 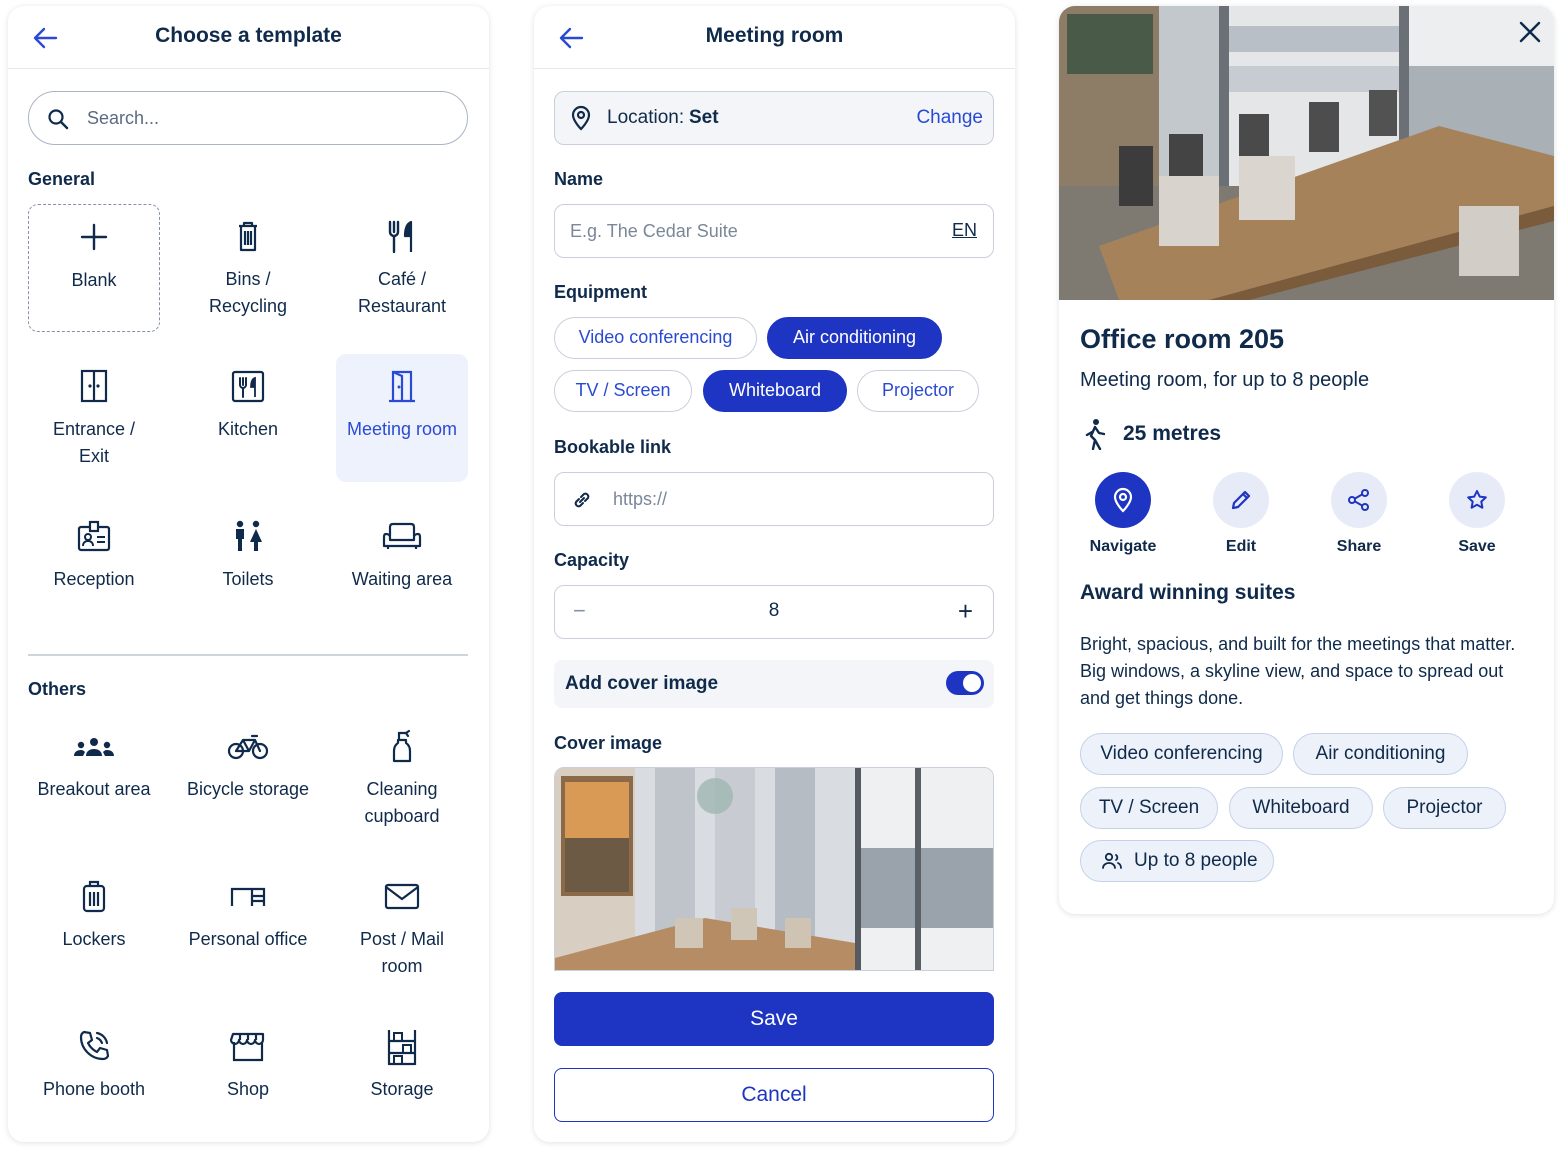 What do you see at coordinates (1112, 860) in the screenshot?
I see `people-icon` at bounding box center [1112, 860].